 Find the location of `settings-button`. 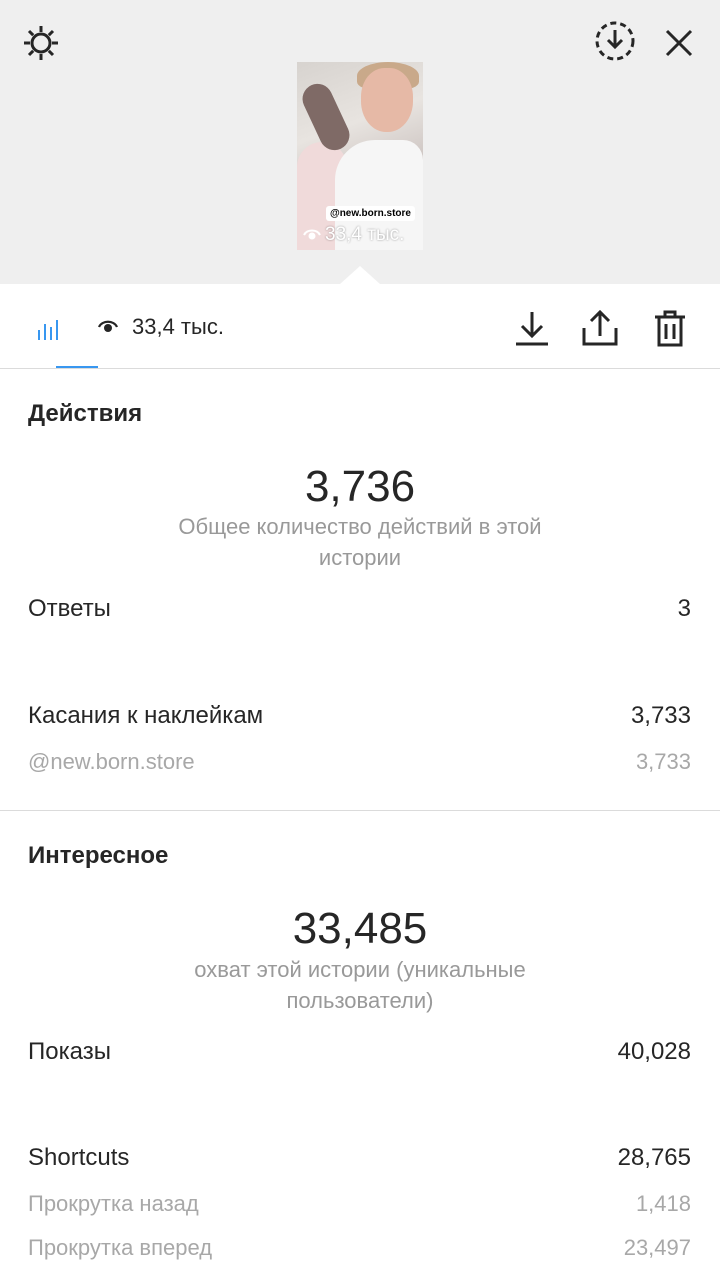

settings-button is located at coordinates (41, 43).